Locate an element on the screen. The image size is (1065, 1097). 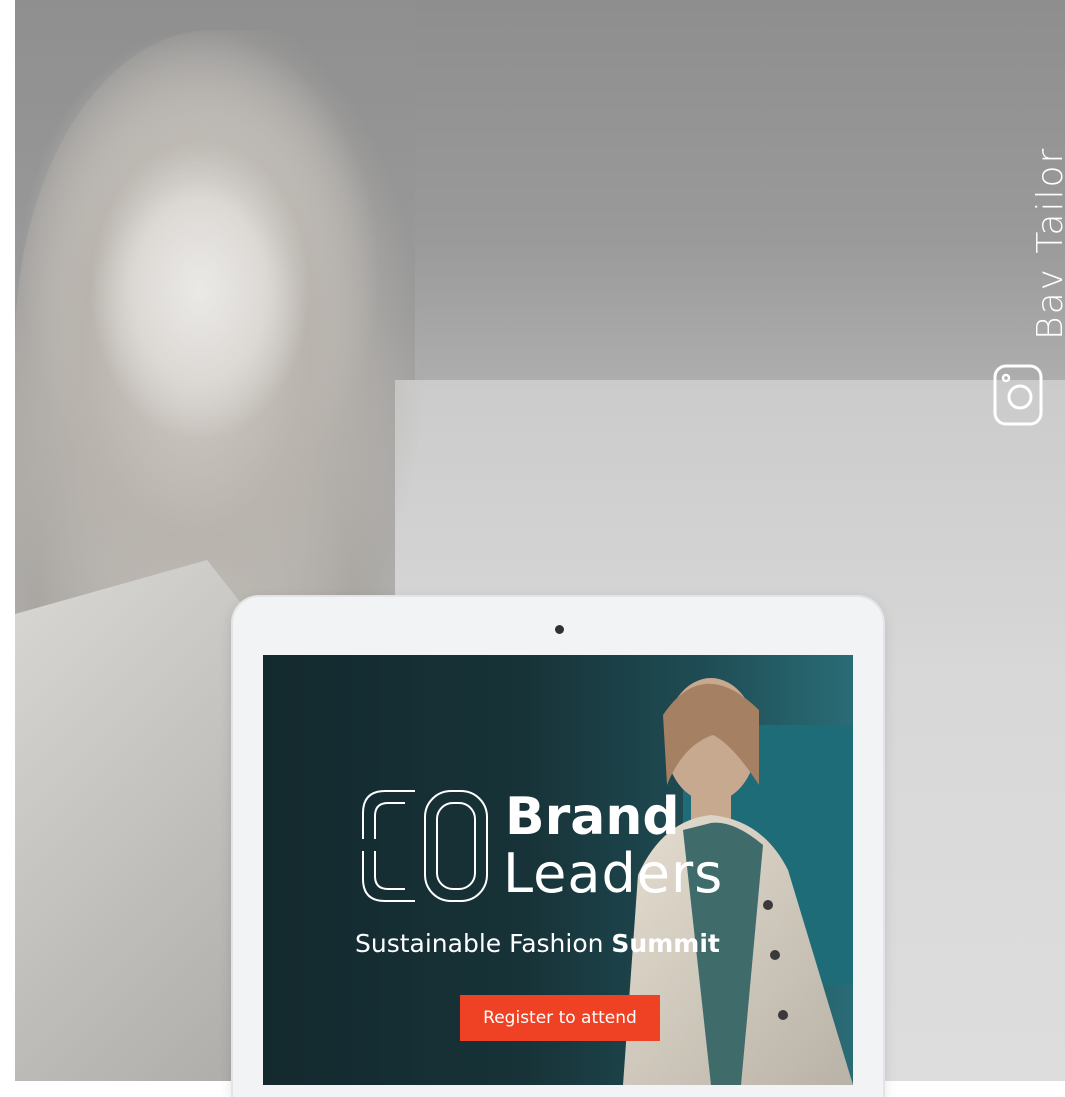
register-button: Register to attend is located at coordinates (560, 1018).